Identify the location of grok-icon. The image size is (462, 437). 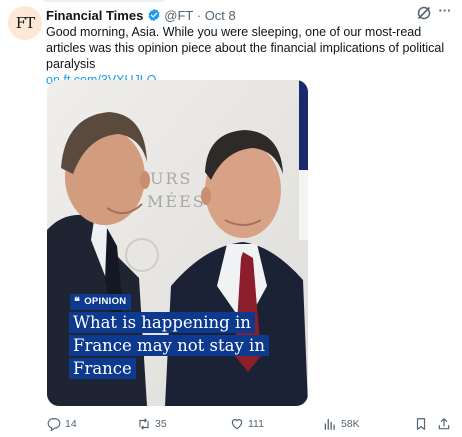
(424, 13).